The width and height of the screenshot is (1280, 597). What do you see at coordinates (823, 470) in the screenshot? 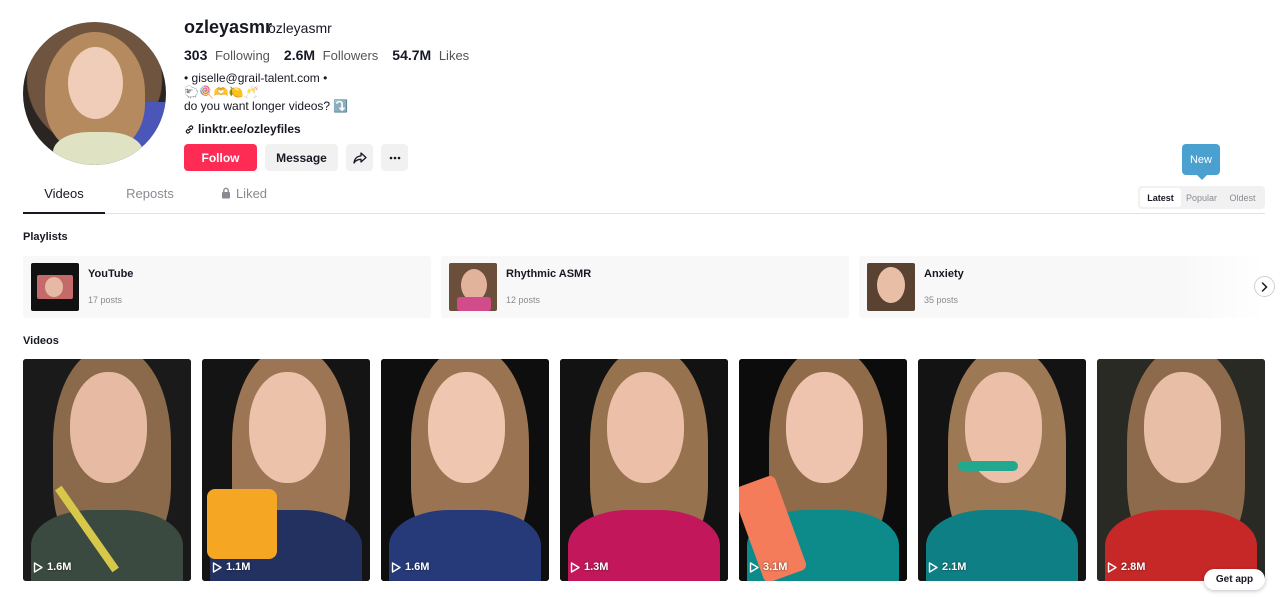
I see `video-card: 3.1M` at bounding box center [823, 470].